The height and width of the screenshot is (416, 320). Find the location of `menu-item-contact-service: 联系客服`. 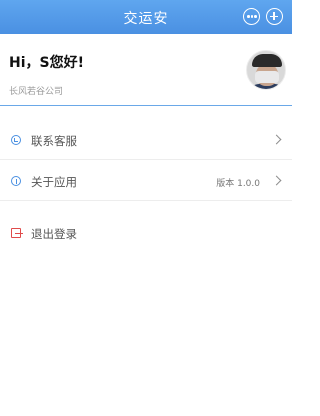

menu-item-contact-service: 联系客服 is located at coordinates (146, 140).